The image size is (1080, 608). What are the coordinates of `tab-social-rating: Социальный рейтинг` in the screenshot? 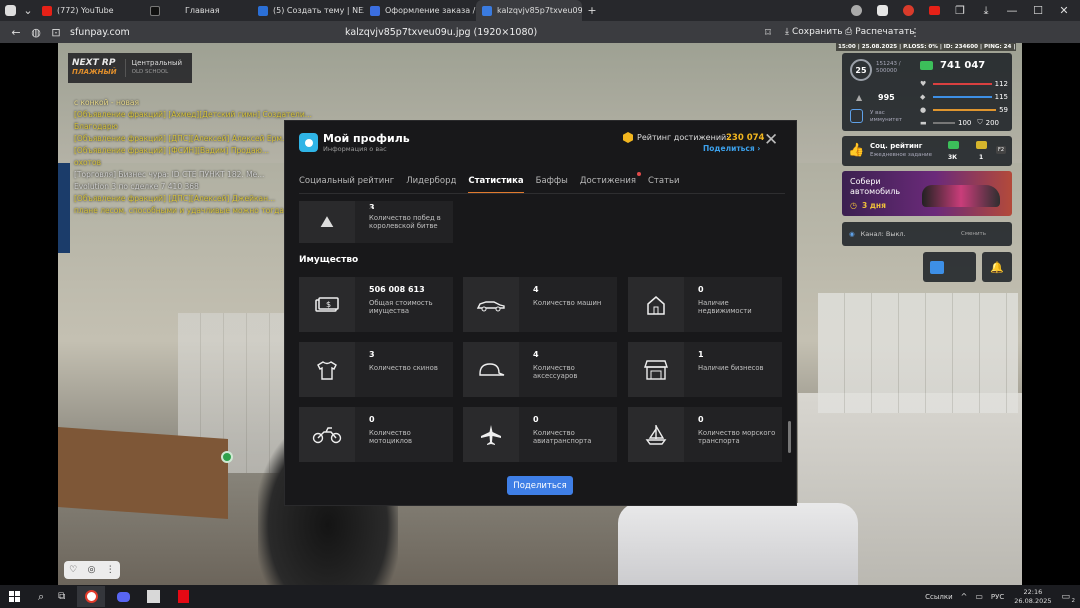 It's located at (346, 185).